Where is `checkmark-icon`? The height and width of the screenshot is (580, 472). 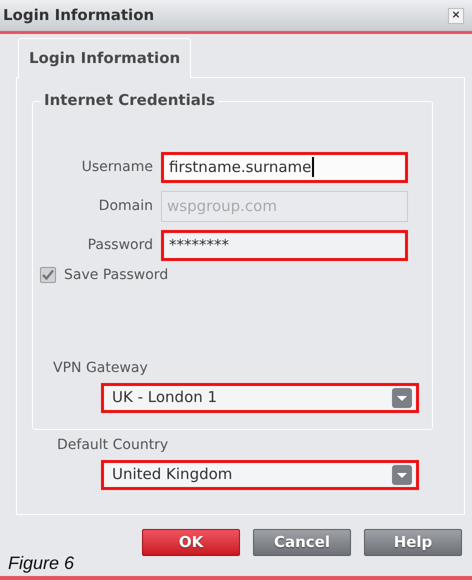 checkmark-icon is located at coordinates (48, 275).